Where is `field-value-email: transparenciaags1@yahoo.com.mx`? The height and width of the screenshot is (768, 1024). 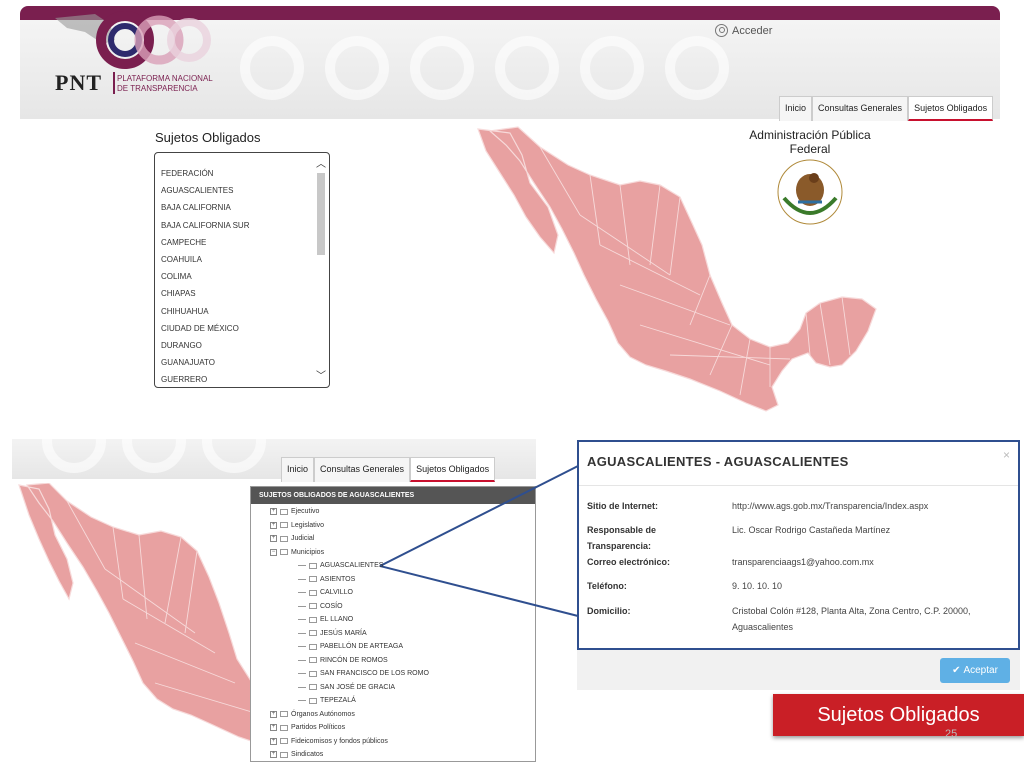 field-value-email: transparenciaags1@yahoo.com.mx is located at coordinates (872, 562).